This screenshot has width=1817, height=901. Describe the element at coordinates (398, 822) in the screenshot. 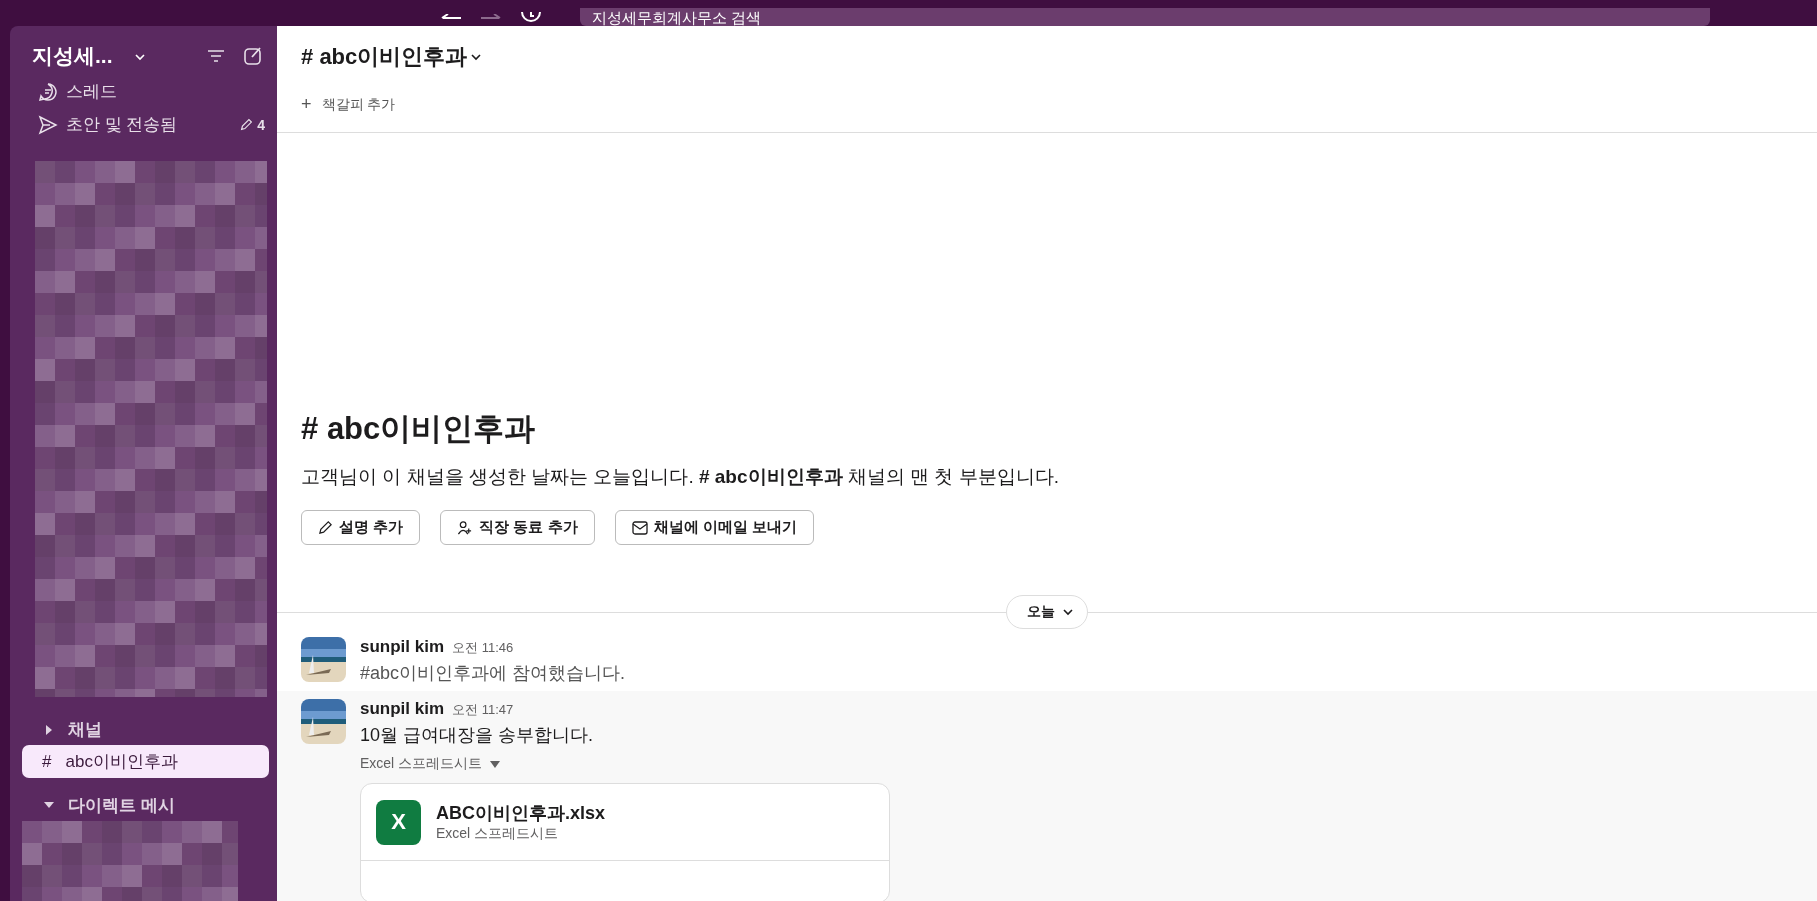

I see `spreadsheet-icon: X` at that location.